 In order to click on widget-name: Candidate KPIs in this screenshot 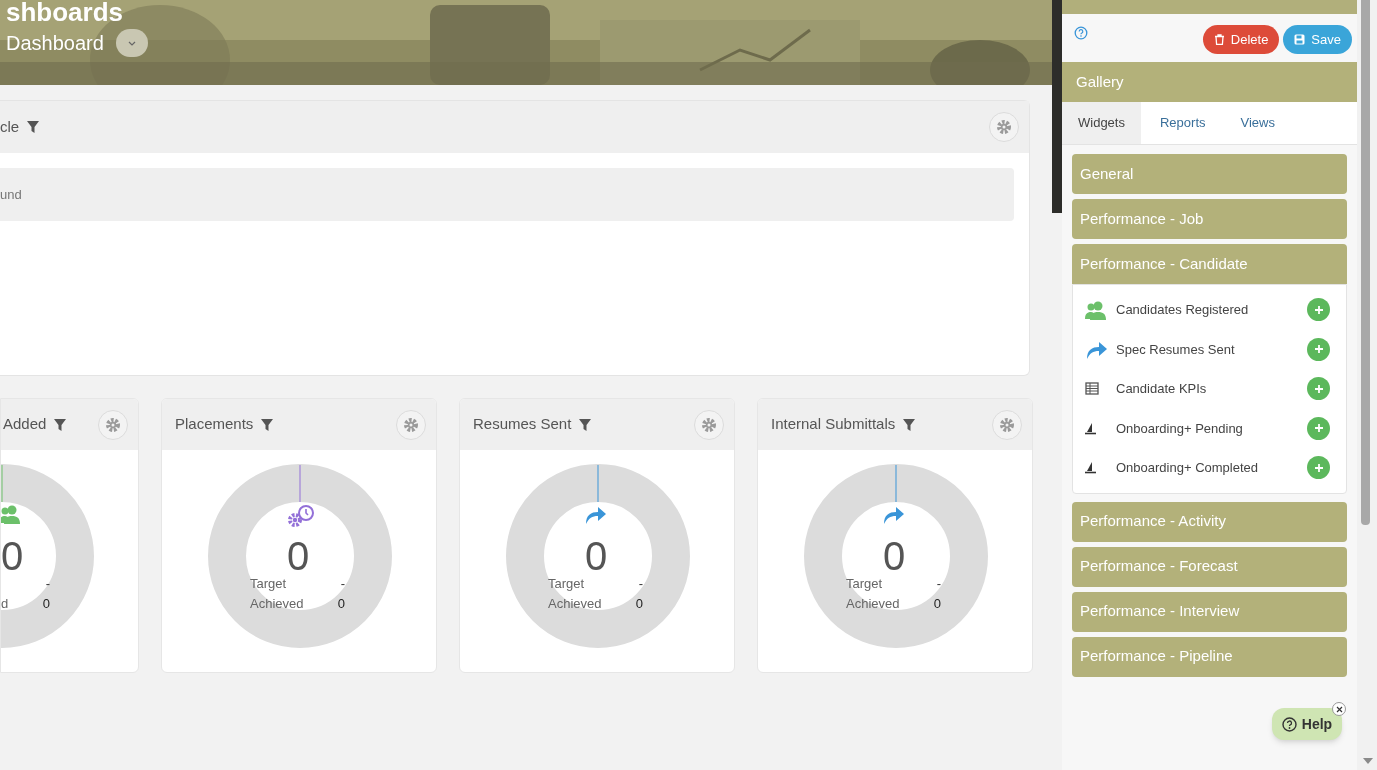, I will do `click(1162, 389)`.